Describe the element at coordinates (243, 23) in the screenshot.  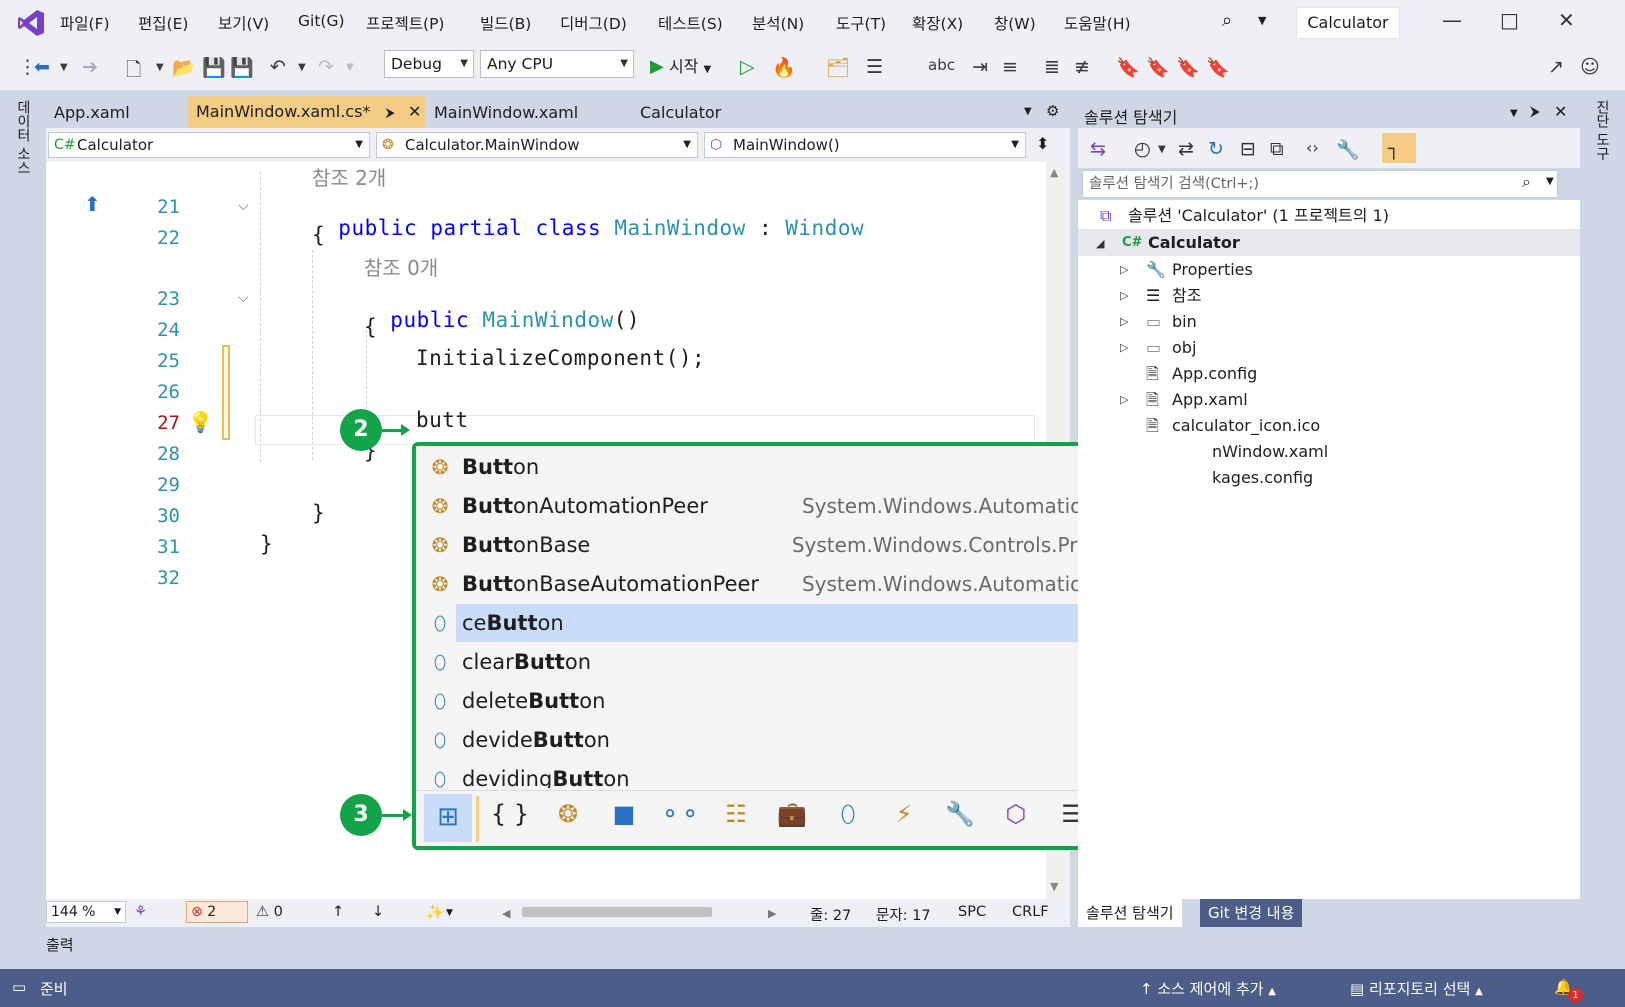
I see `menu-view: 보기(V)` at that location.